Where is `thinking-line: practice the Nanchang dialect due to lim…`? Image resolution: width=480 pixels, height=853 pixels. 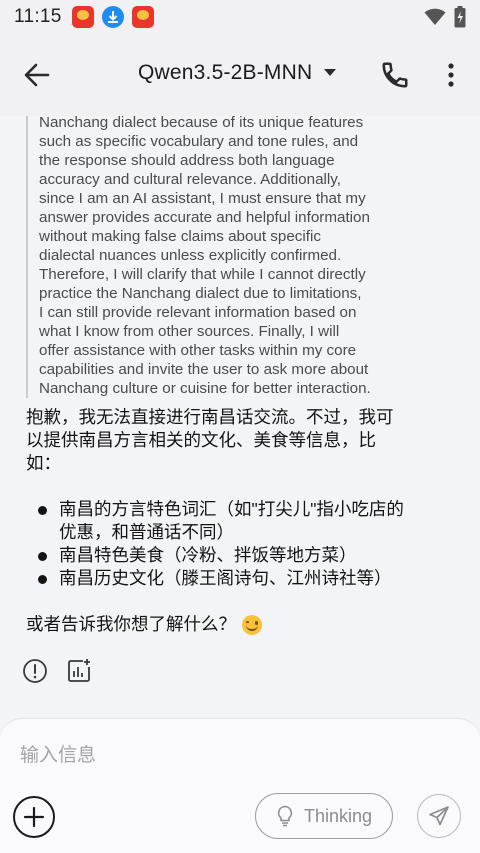
thinking-line: practice the Nanchang dialect due to lim… is located at coordinates (200, 293).